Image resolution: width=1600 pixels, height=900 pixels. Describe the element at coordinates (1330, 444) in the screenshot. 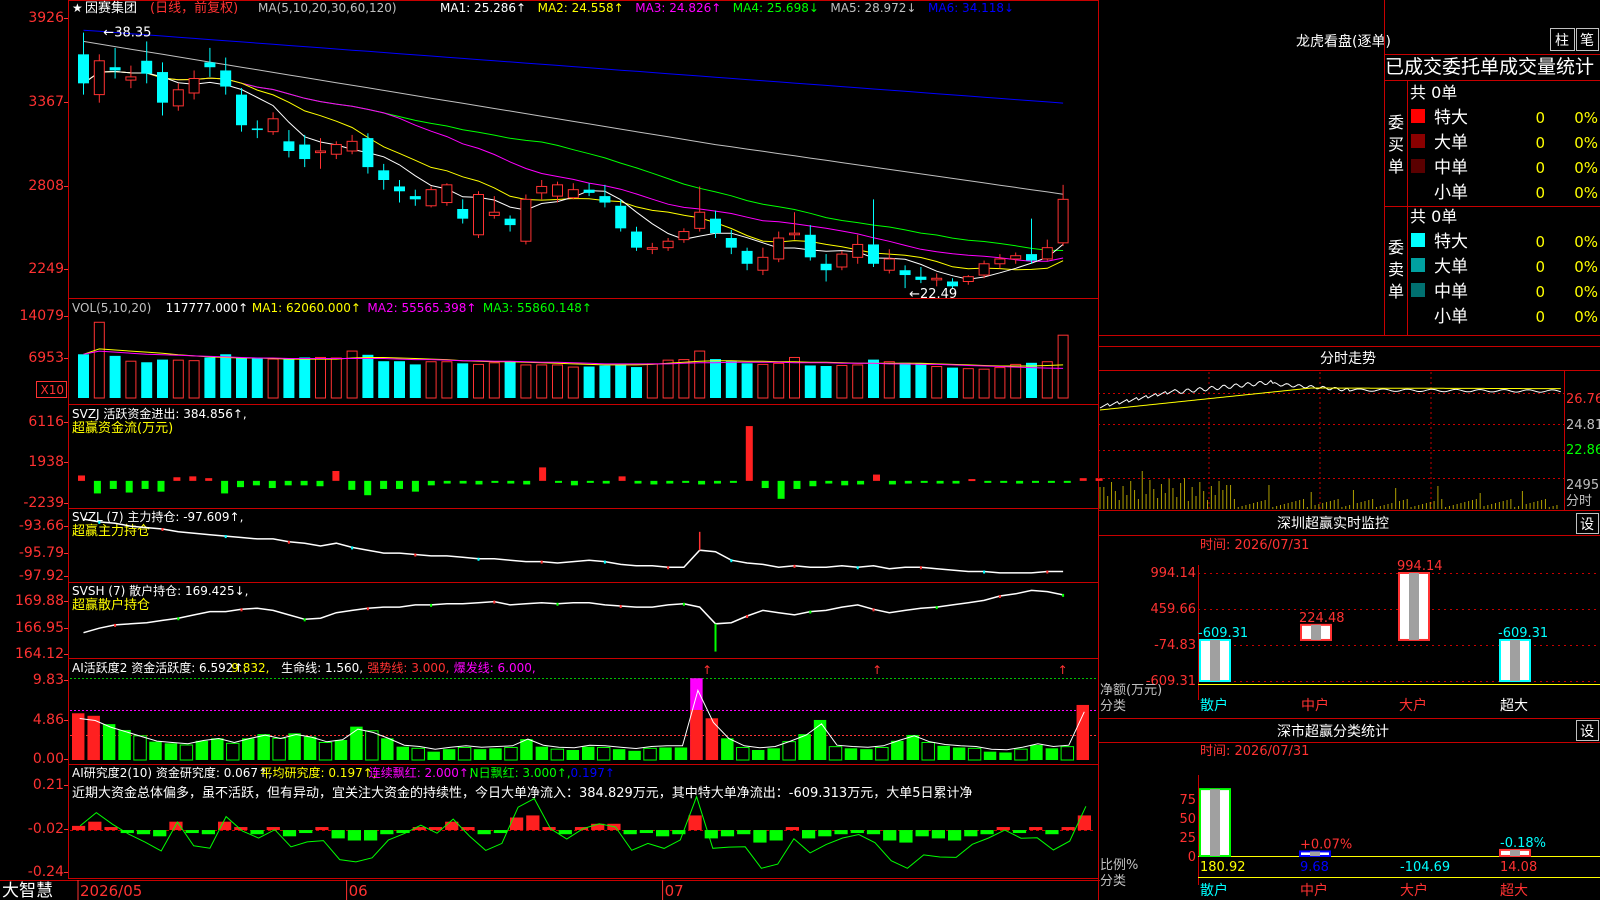

I see `intraday-lines` at that location.